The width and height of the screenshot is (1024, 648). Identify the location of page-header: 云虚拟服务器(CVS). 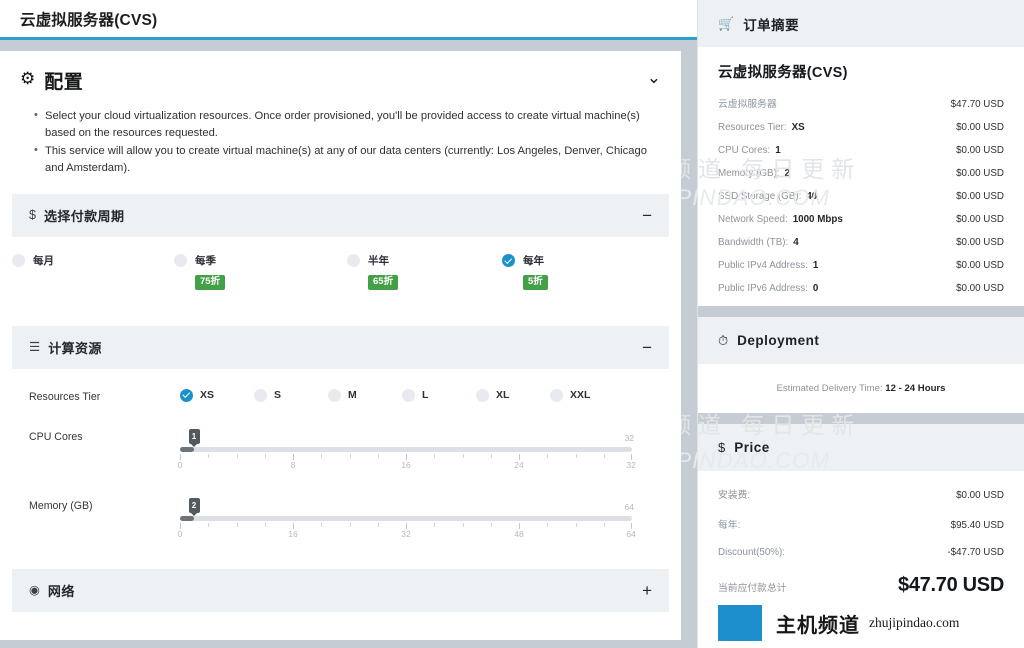
(348, 20).